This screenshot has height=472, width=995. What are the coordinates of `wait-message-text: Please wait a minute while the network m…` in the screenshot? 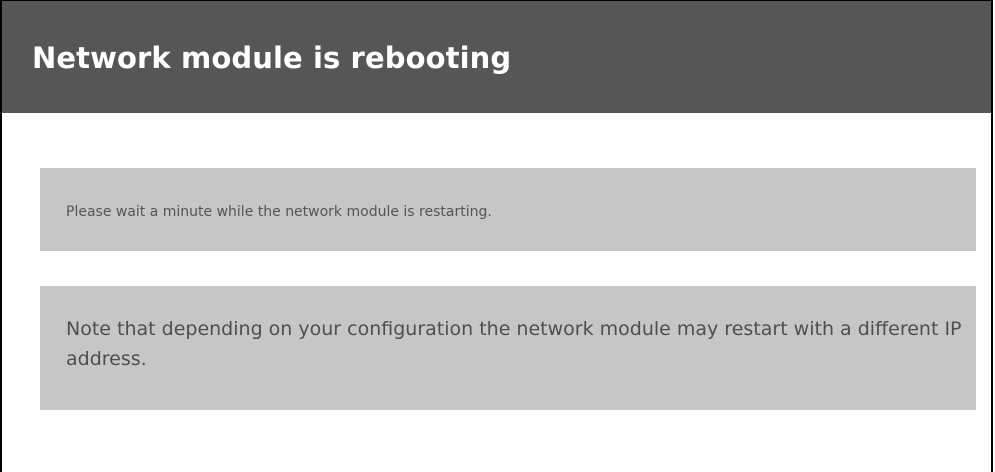 It's located at (279, 212).